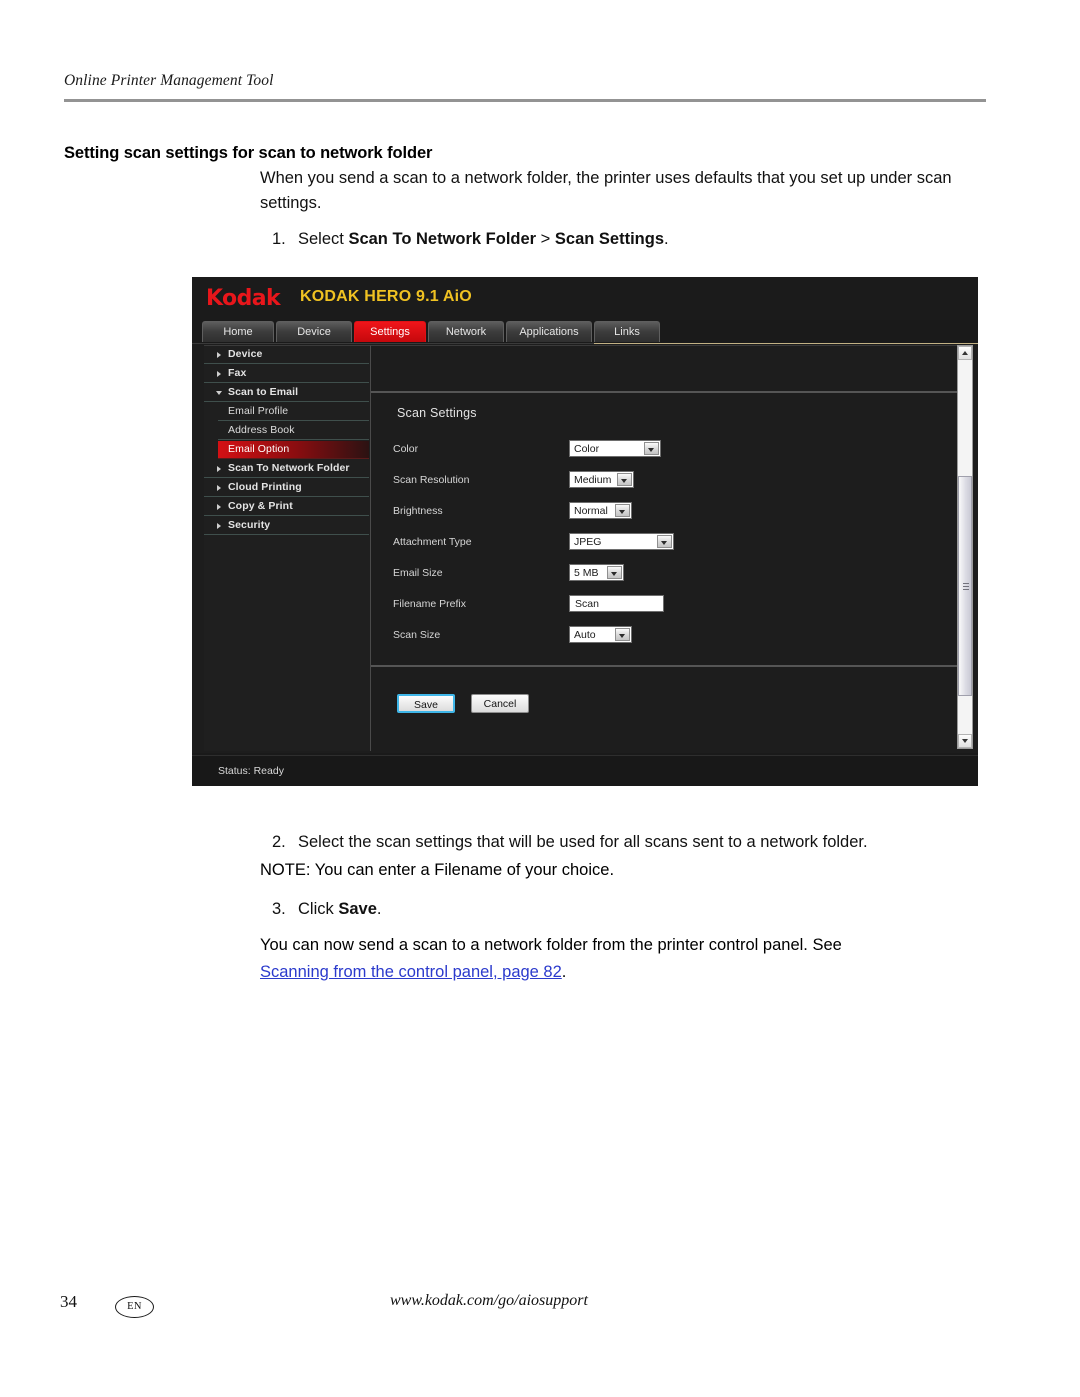 The height and width of the screenshot is (1397, 1080). Describe the element at coordinates (249, 525) in the screenshot. I see `nav-item-label: Security` at that location.